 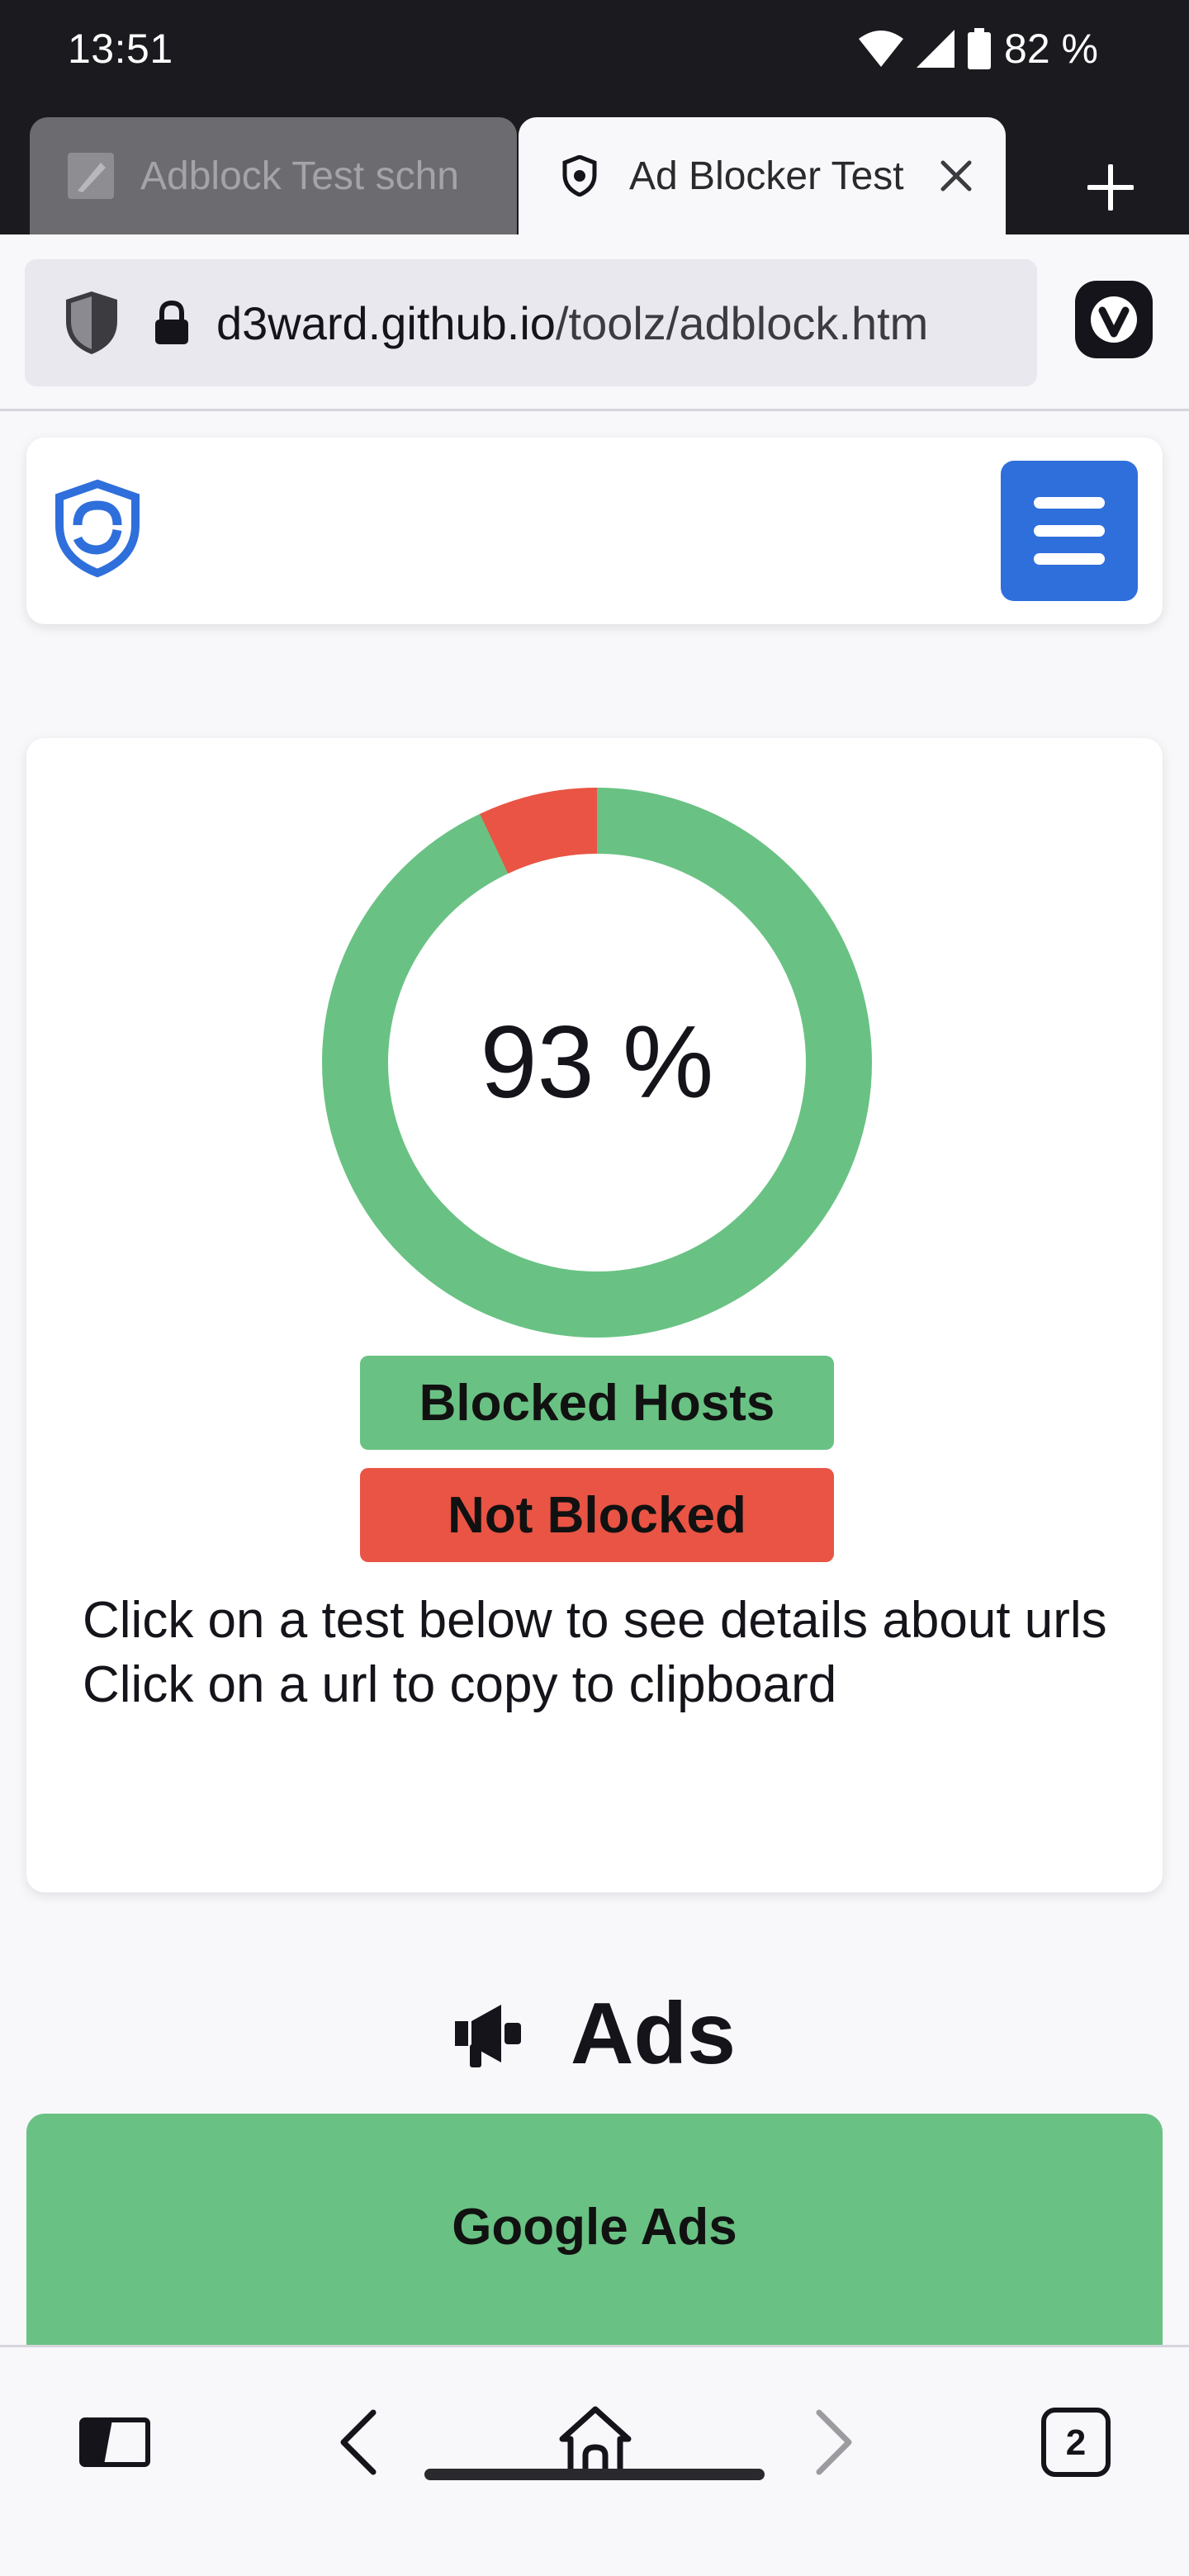 What do you see at coordinates (594, 58) in the screenshot?
I see `status-bar: 13:51 82 %` at bounding box center [594, 58].